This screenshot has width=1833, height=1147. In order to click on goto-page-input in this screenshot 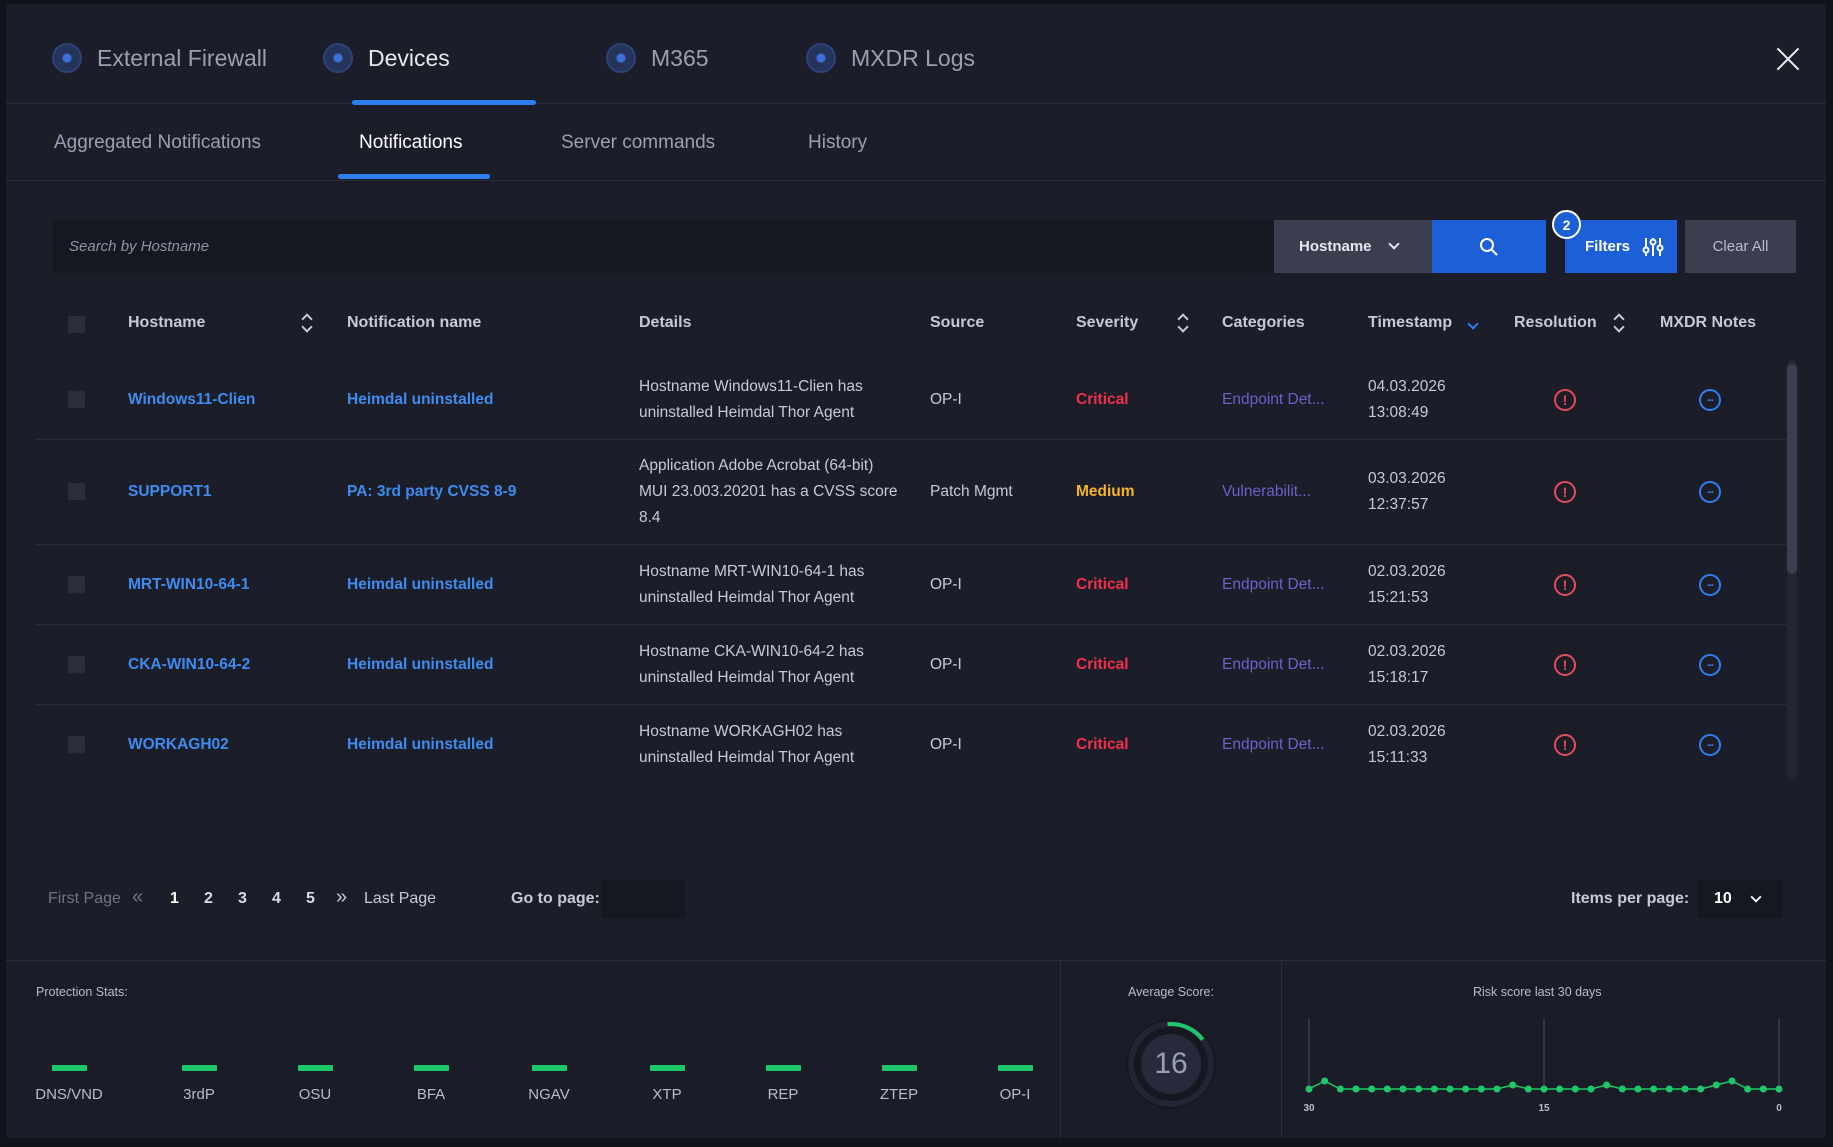, I will do `click(643, 899)`.